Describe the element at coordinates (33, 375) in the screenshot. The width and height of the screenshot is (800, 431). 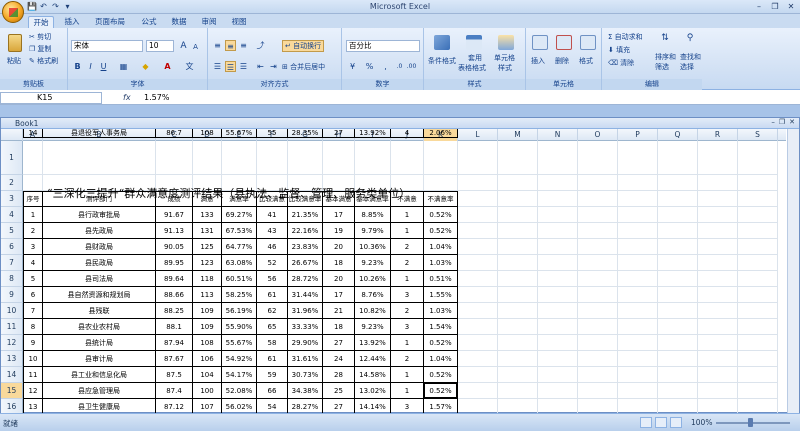
I see `table-cell: 11` at that location.